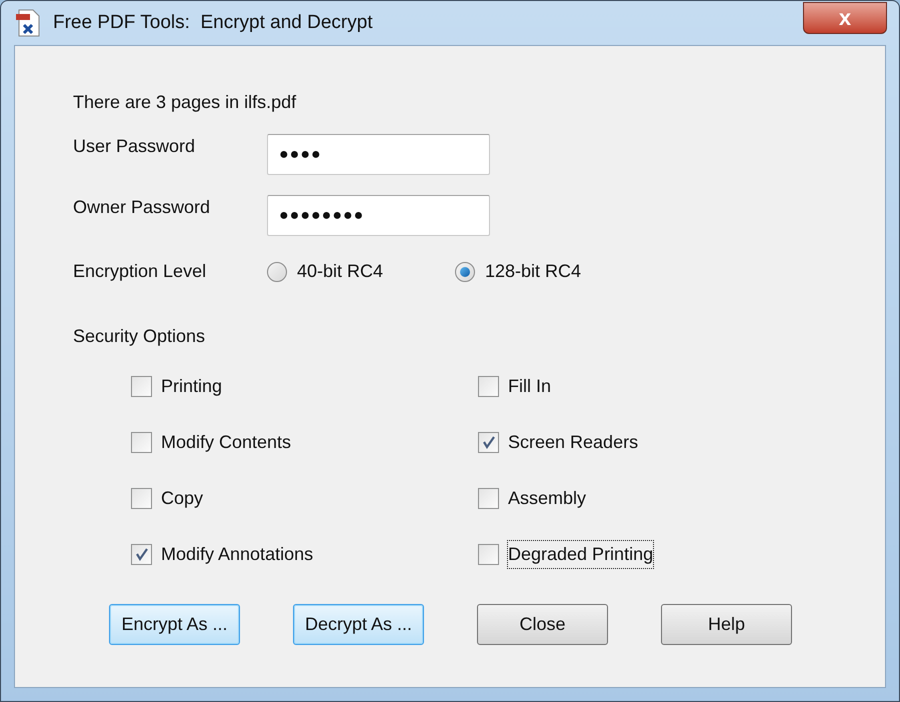 The height and width of the screenshot is (702, 900). I want to click on radio-option: 40-bit RC4, so click(361, 271).